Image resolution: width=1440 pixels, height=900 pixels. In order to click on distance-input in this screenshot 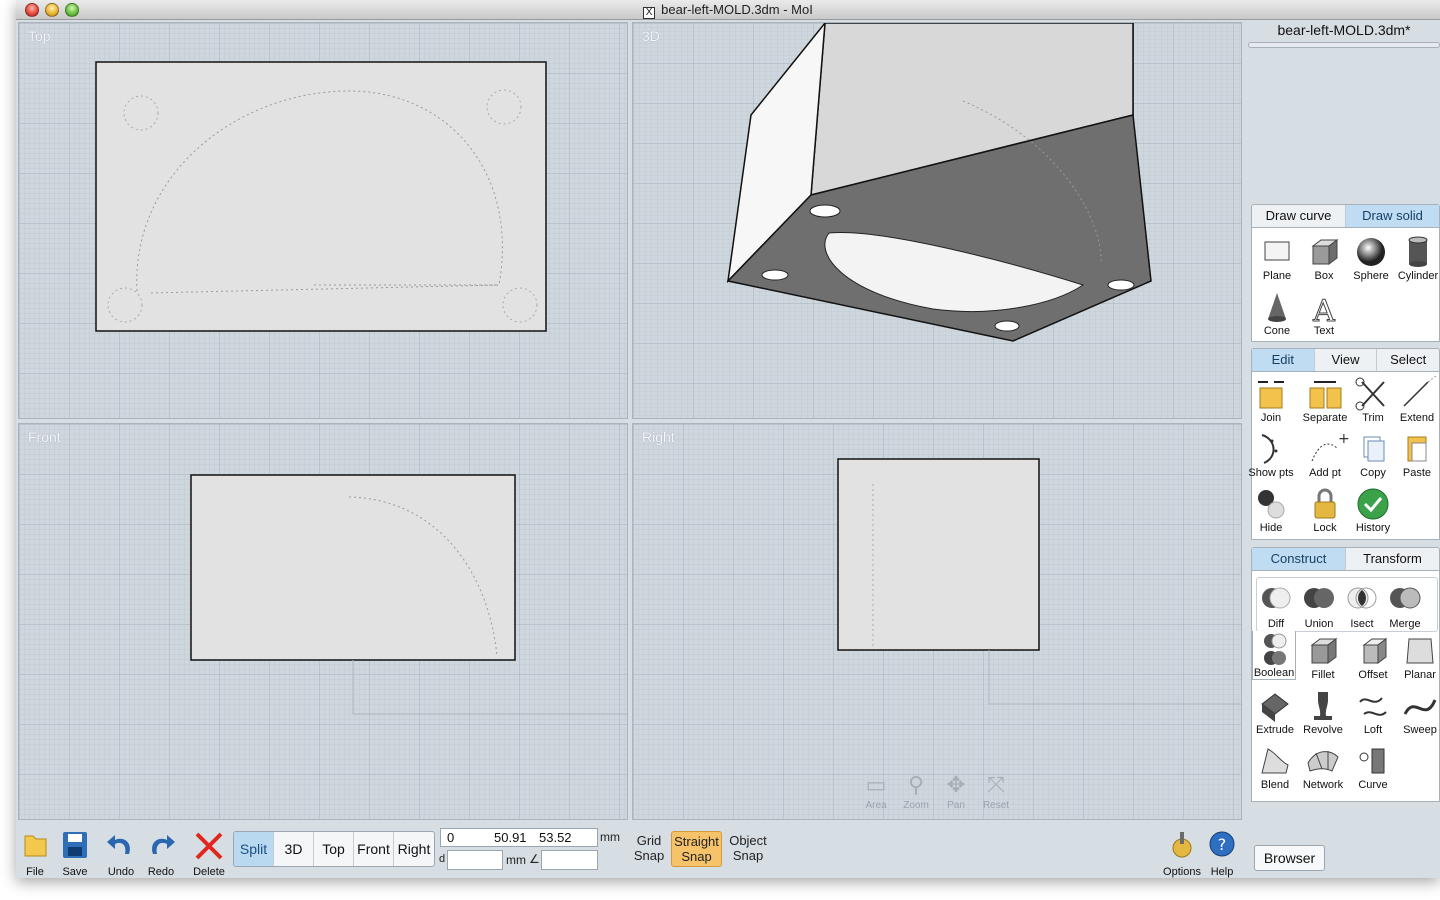, I will do `click(475, 860)`.